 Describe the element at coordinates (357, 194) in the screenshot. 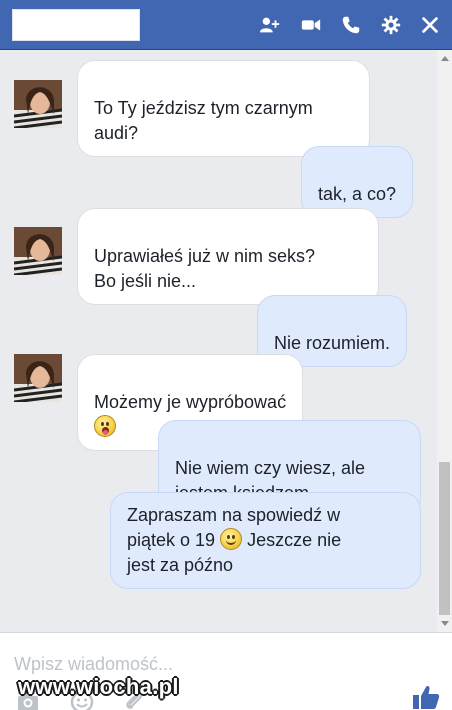

I see `message-text: tak, a co?` at that location.